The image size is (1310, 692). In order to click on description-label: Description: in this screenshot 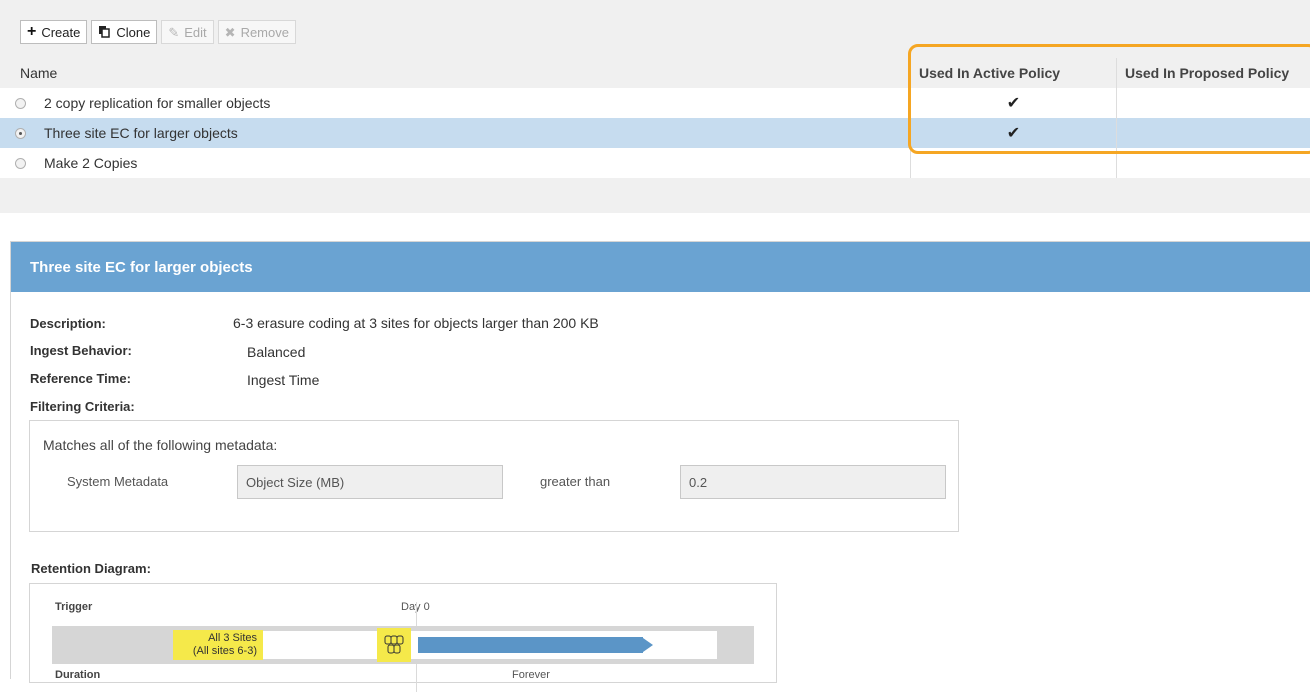, I will do `click(68, 323)`.